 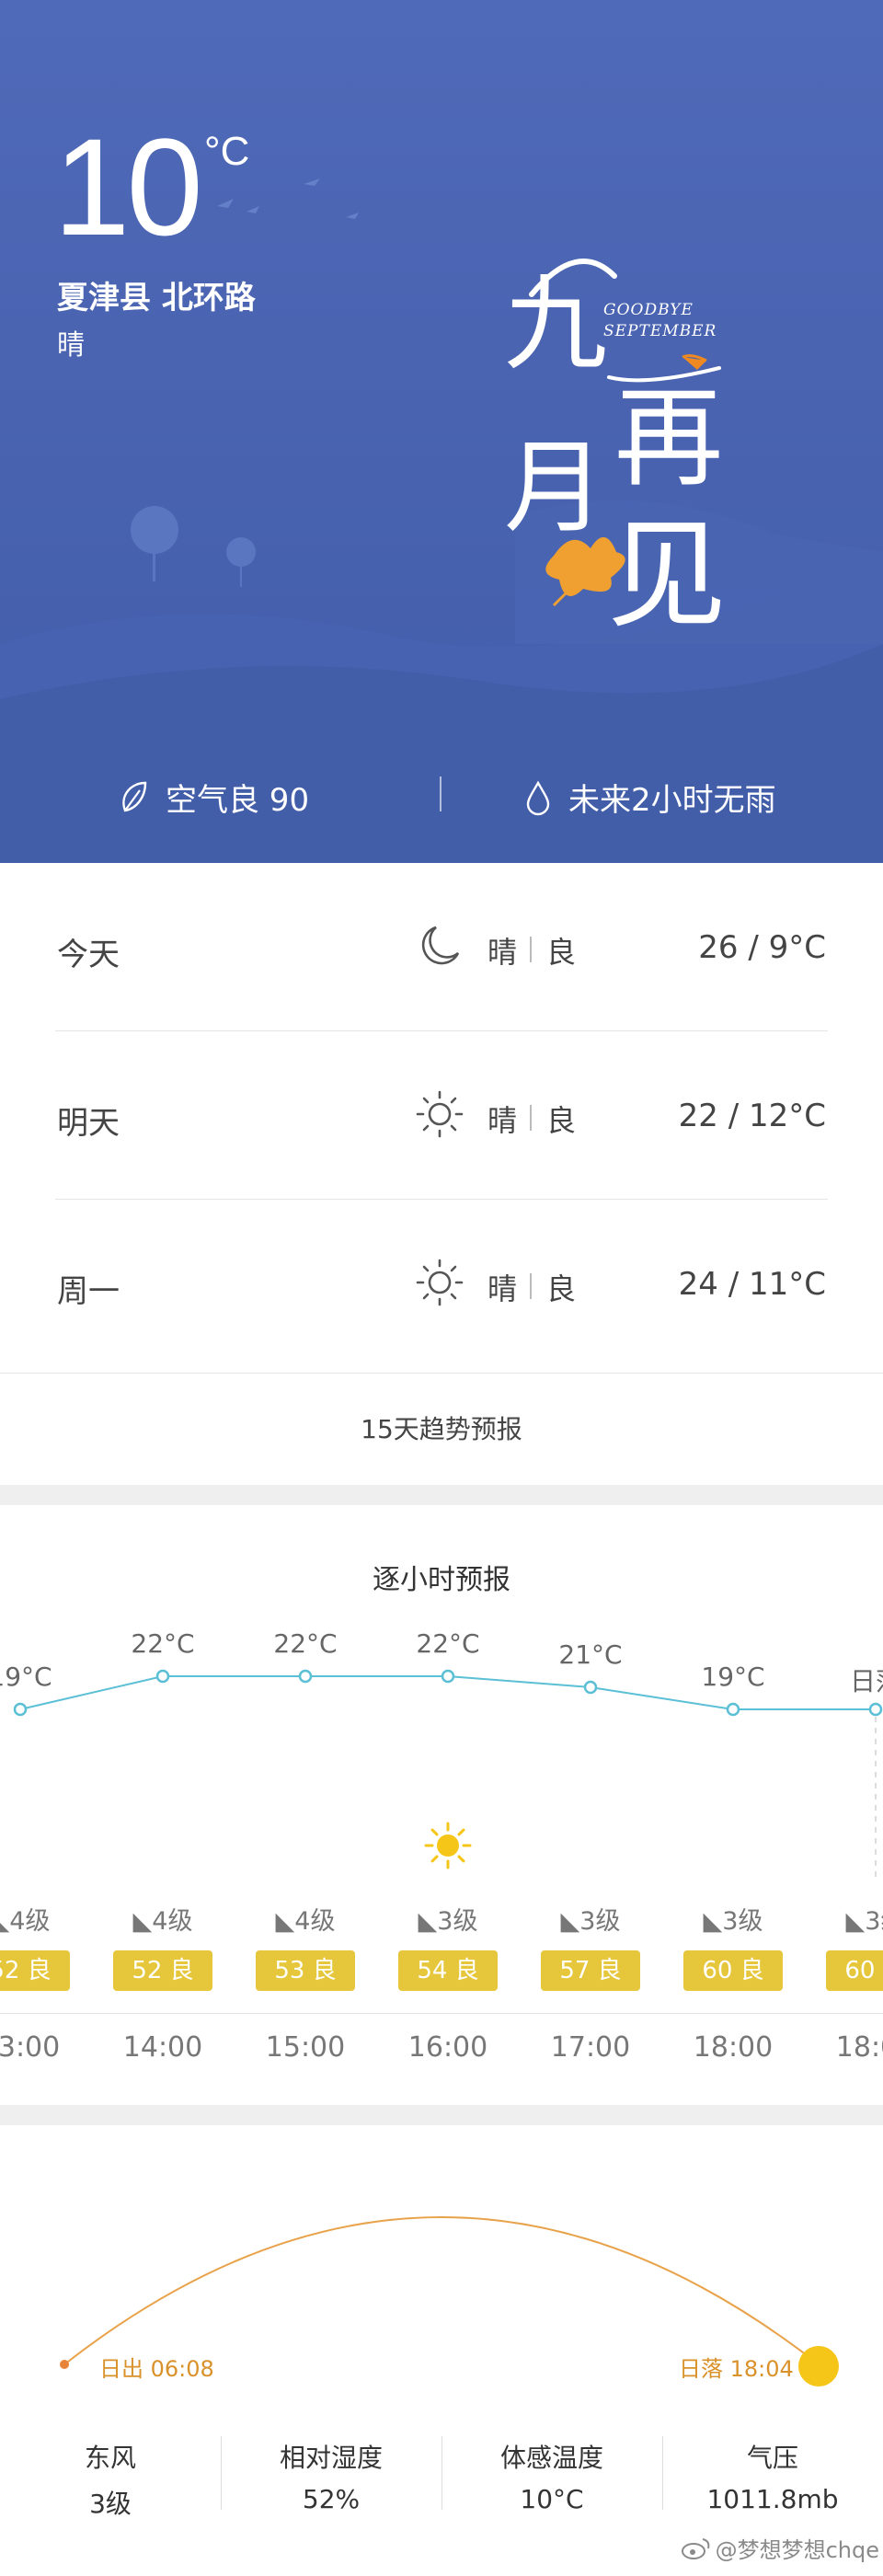 What do you see at coordinates (156, 2369) in the screenshot?
I see `sunrise-label: 日出 06:08` at bounding box center [156, 2369].